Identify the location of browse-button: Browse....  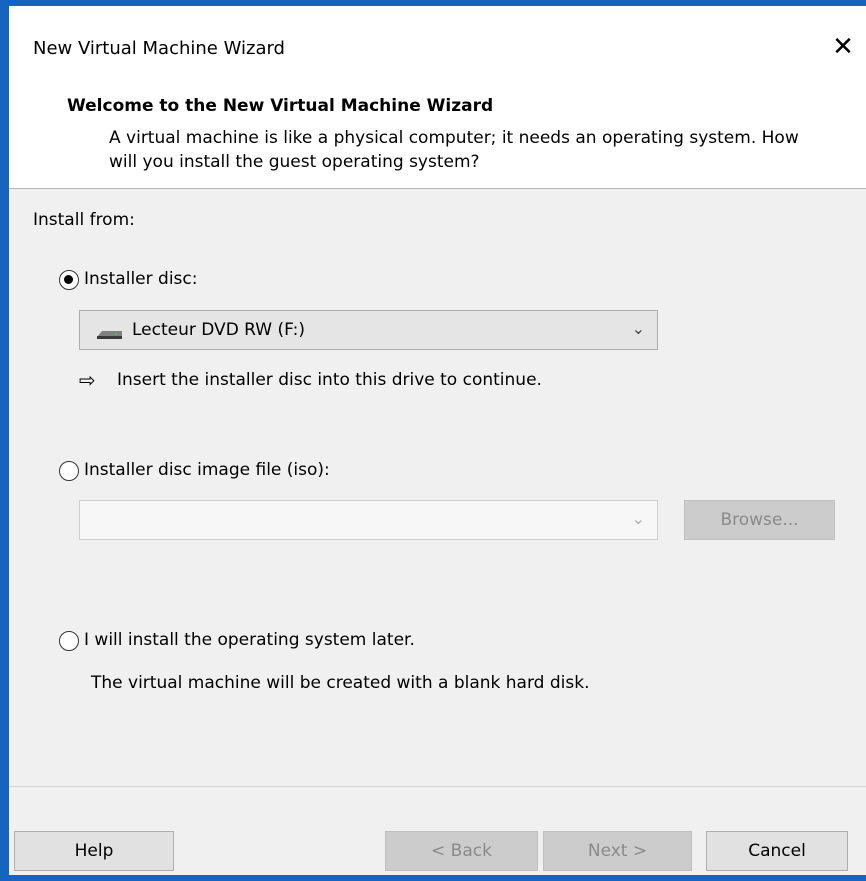
(759, 520).